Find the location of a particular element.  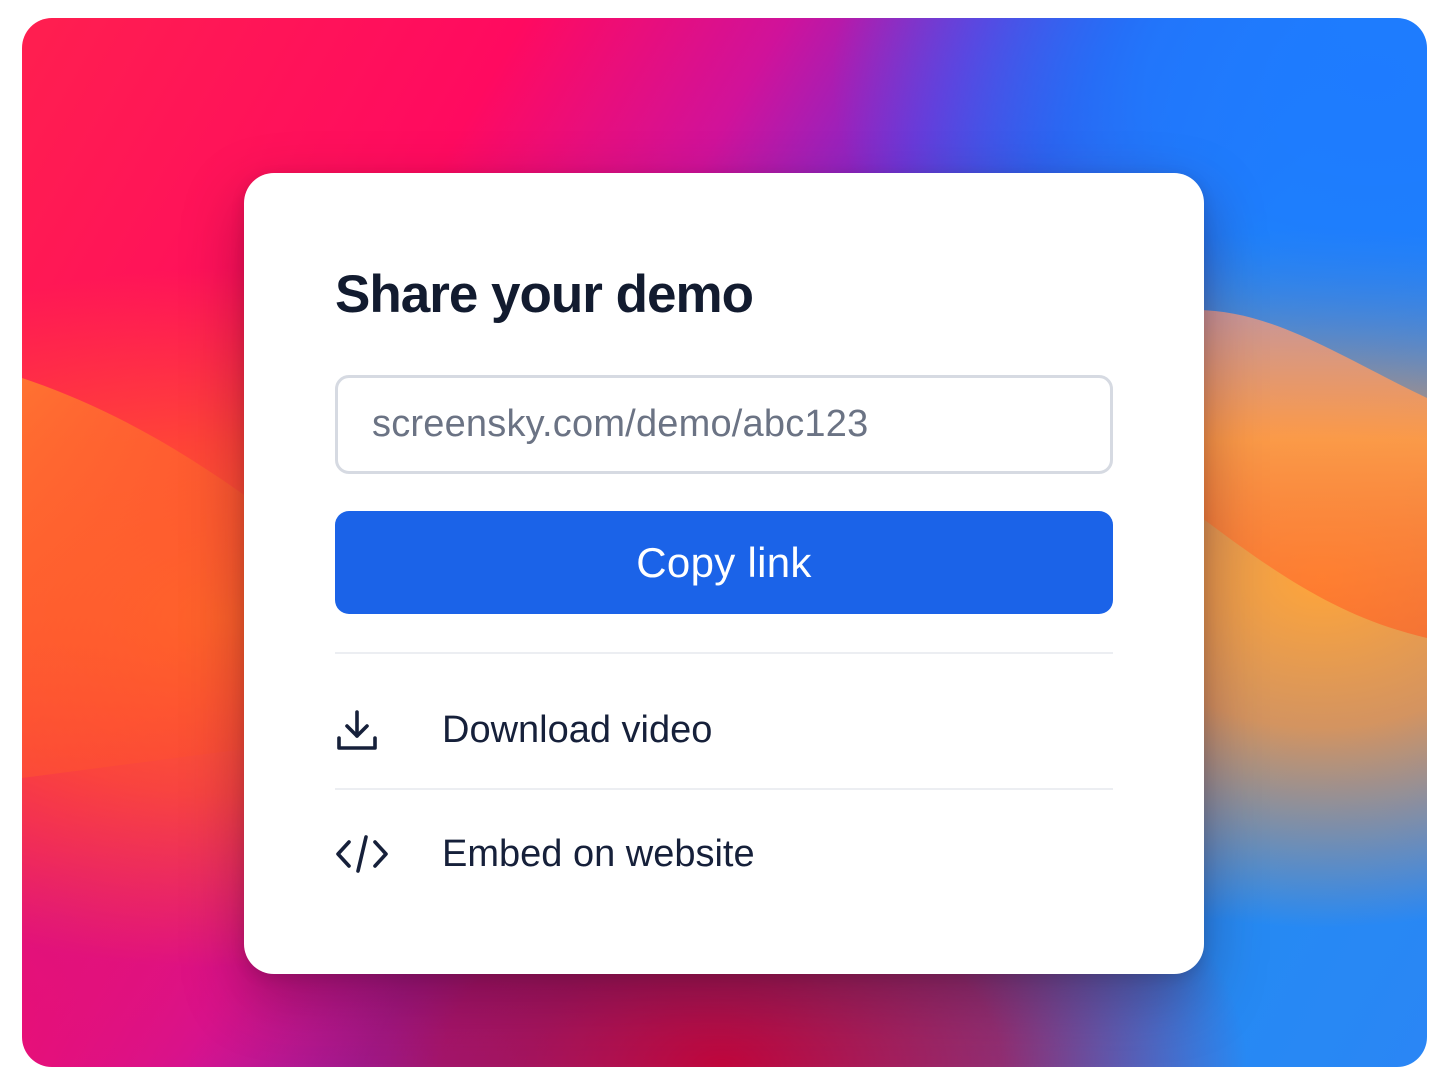

embed-on-website-label: Embed on website is located at coordinates (598, 853).